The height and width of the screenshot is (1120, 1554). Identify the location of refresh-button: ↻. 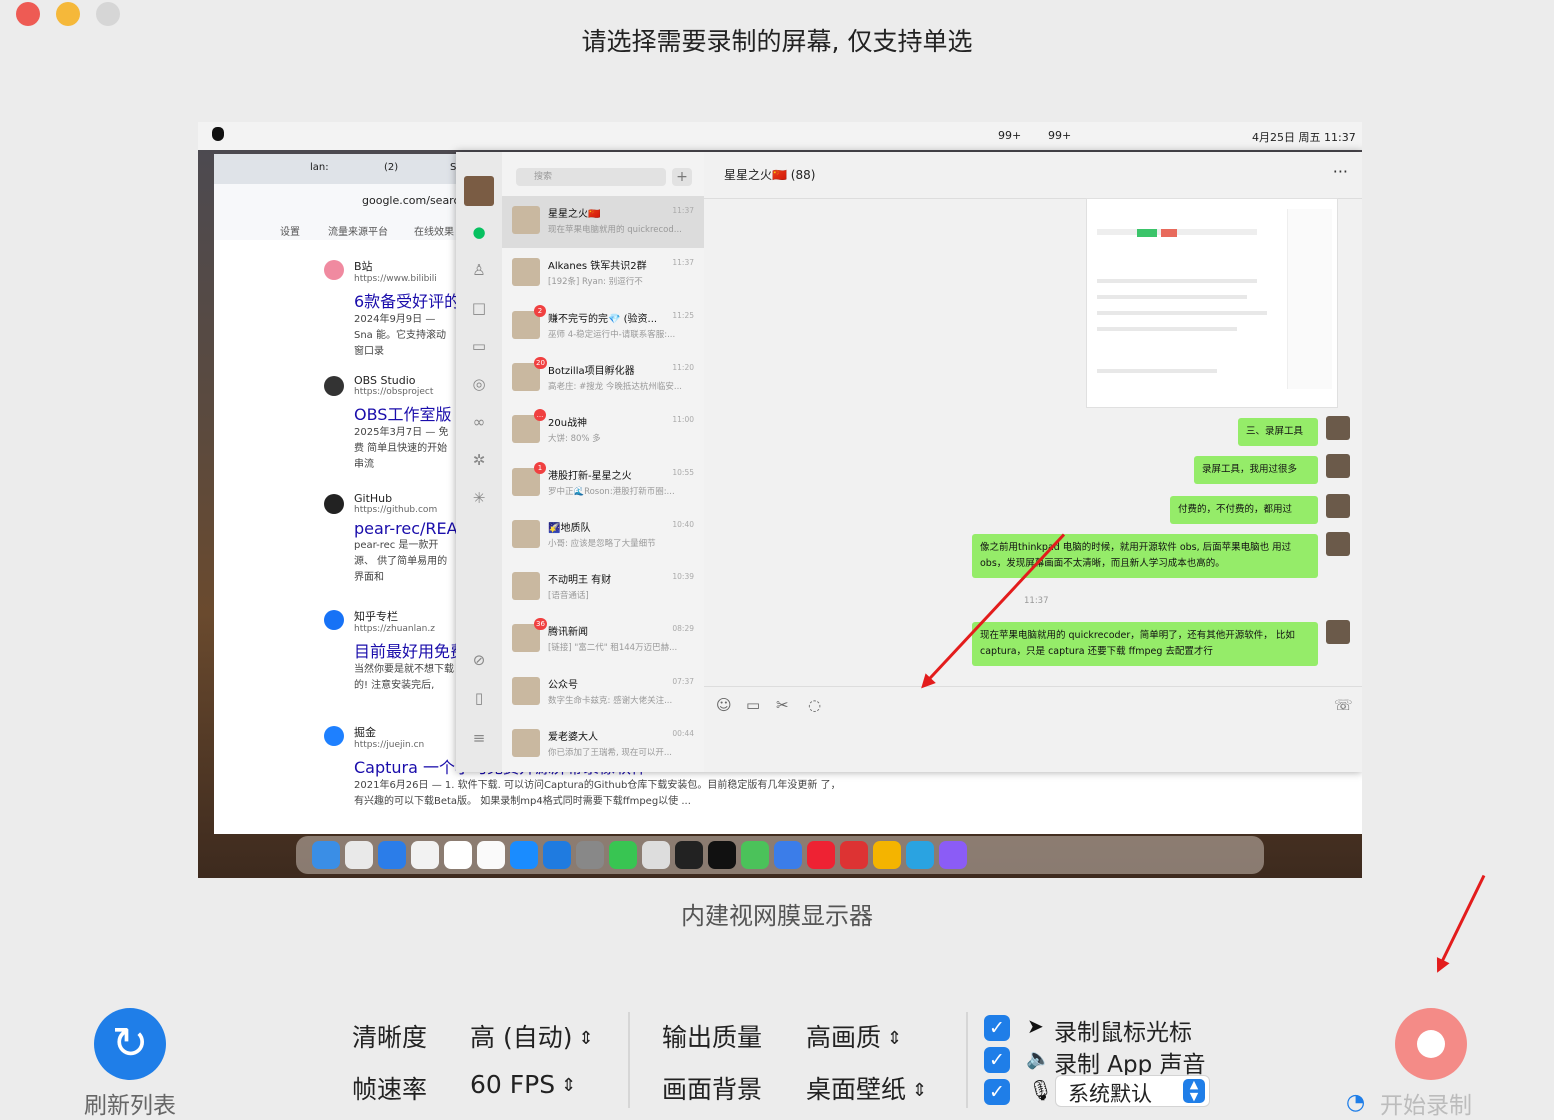
(130, 1044).